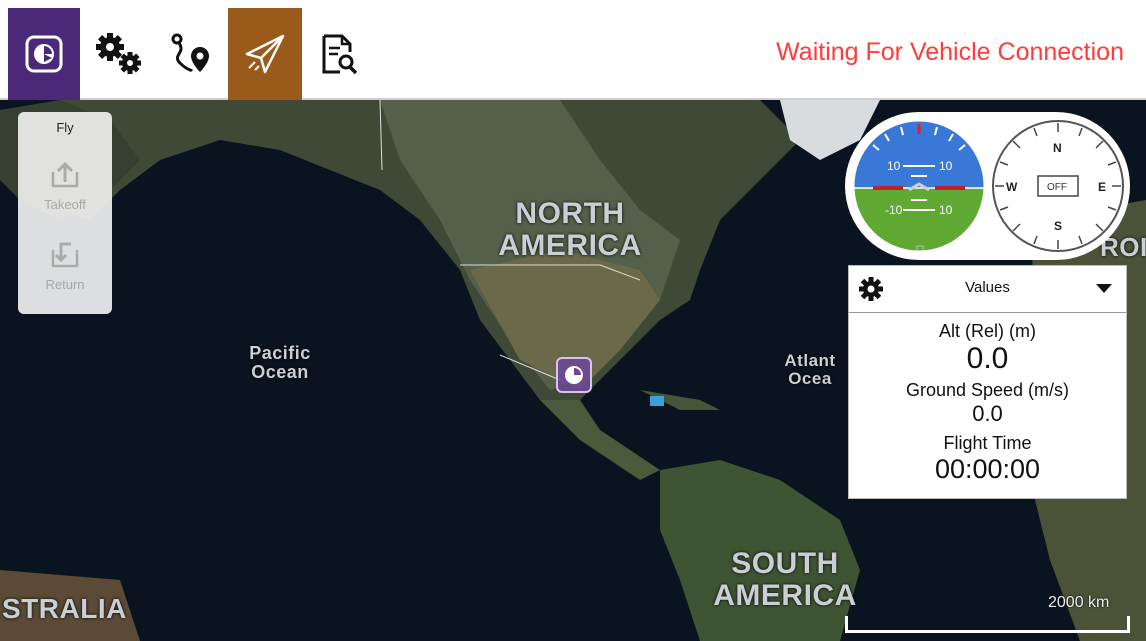  I want to click on values-header: Values, so click(987, 289).